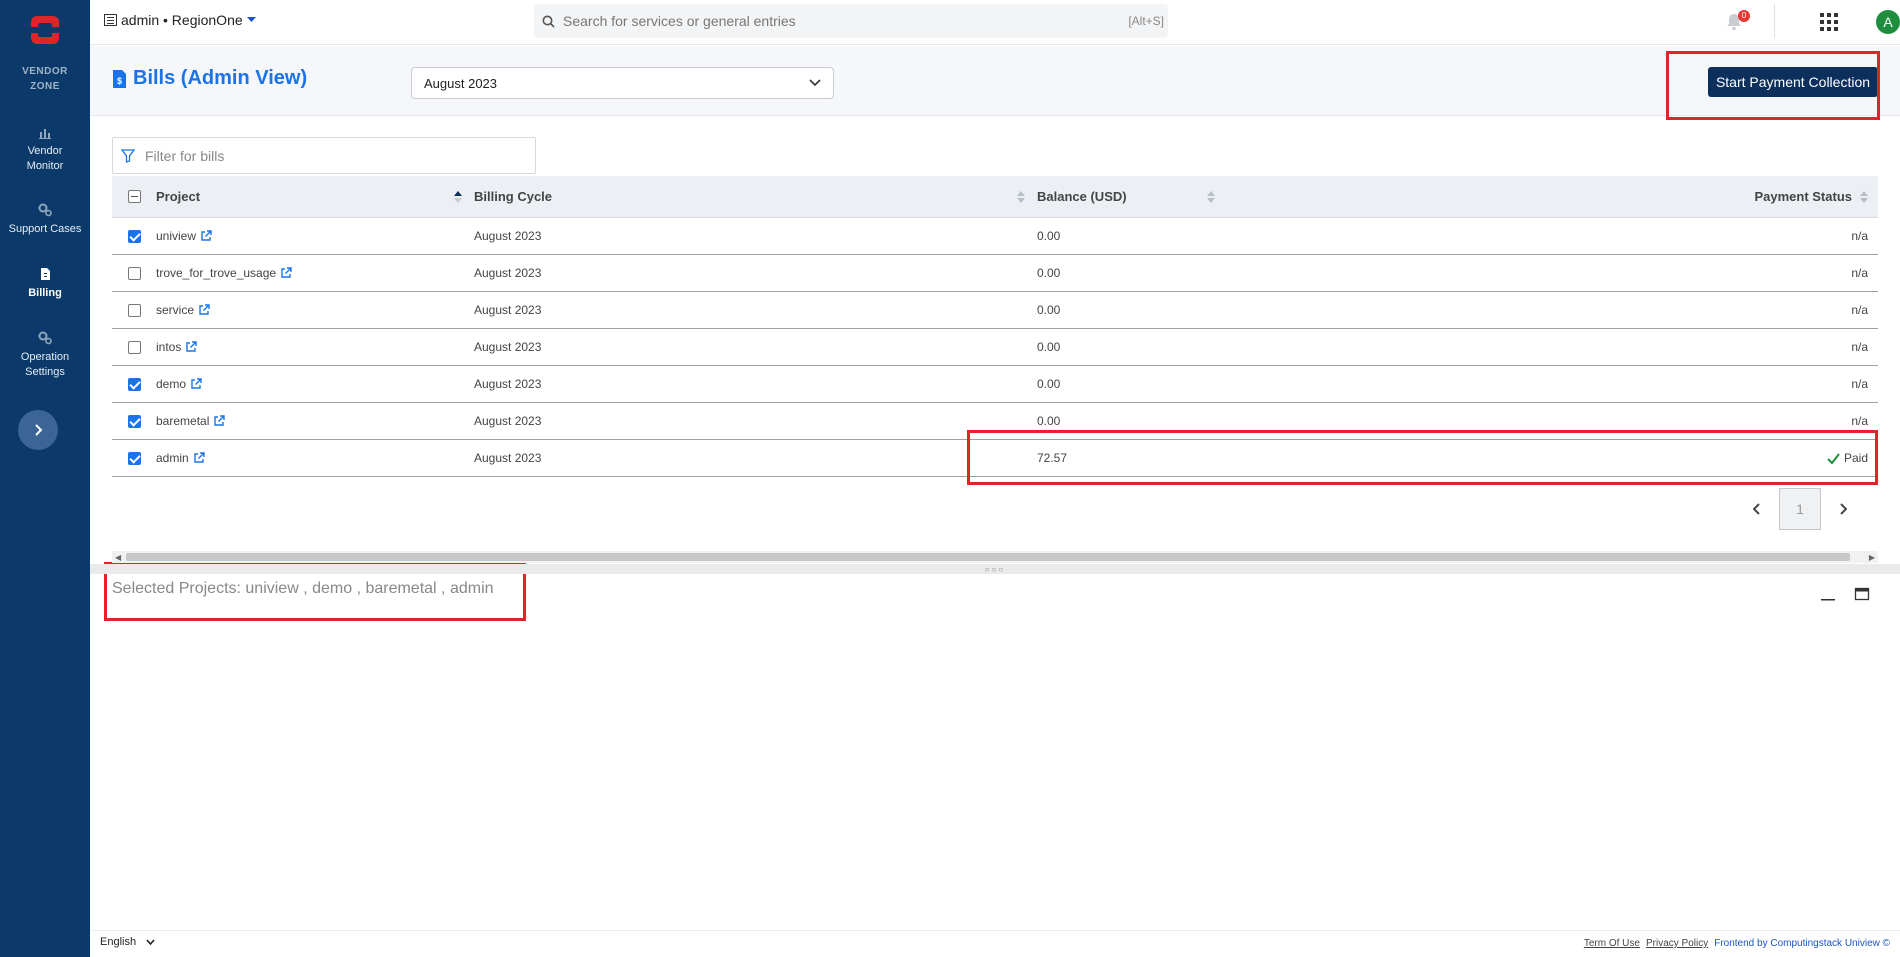 This screenshot has width=1900, height=957. I want to click on panel-resize-handle: ○○○, so click(995, 569).